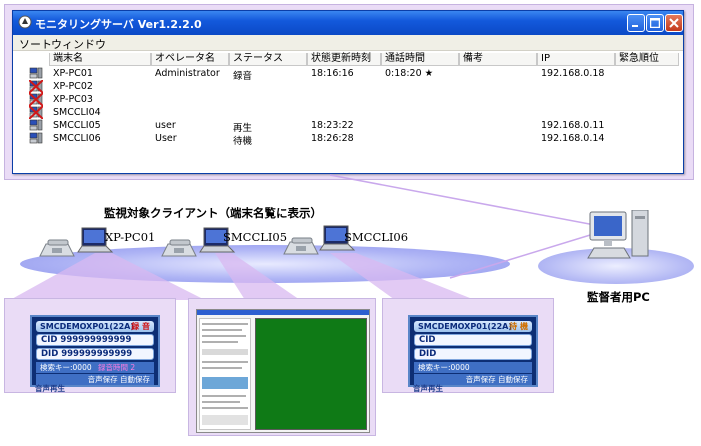 This screenshot has width=701, height=446. Describe the element at coordinates (465, 200) in the screenshot. I see `link-line-window` at that location.